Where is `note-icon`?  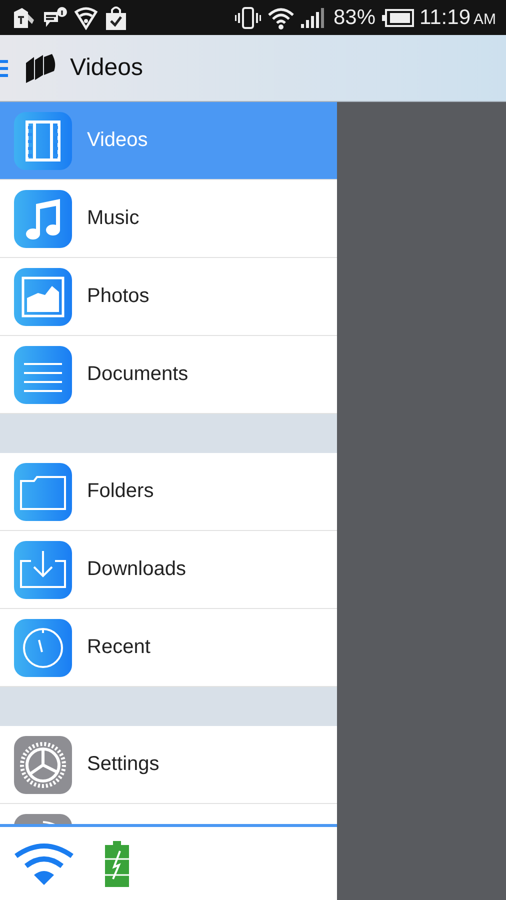
note-icon is located at coordinates (43, 219).